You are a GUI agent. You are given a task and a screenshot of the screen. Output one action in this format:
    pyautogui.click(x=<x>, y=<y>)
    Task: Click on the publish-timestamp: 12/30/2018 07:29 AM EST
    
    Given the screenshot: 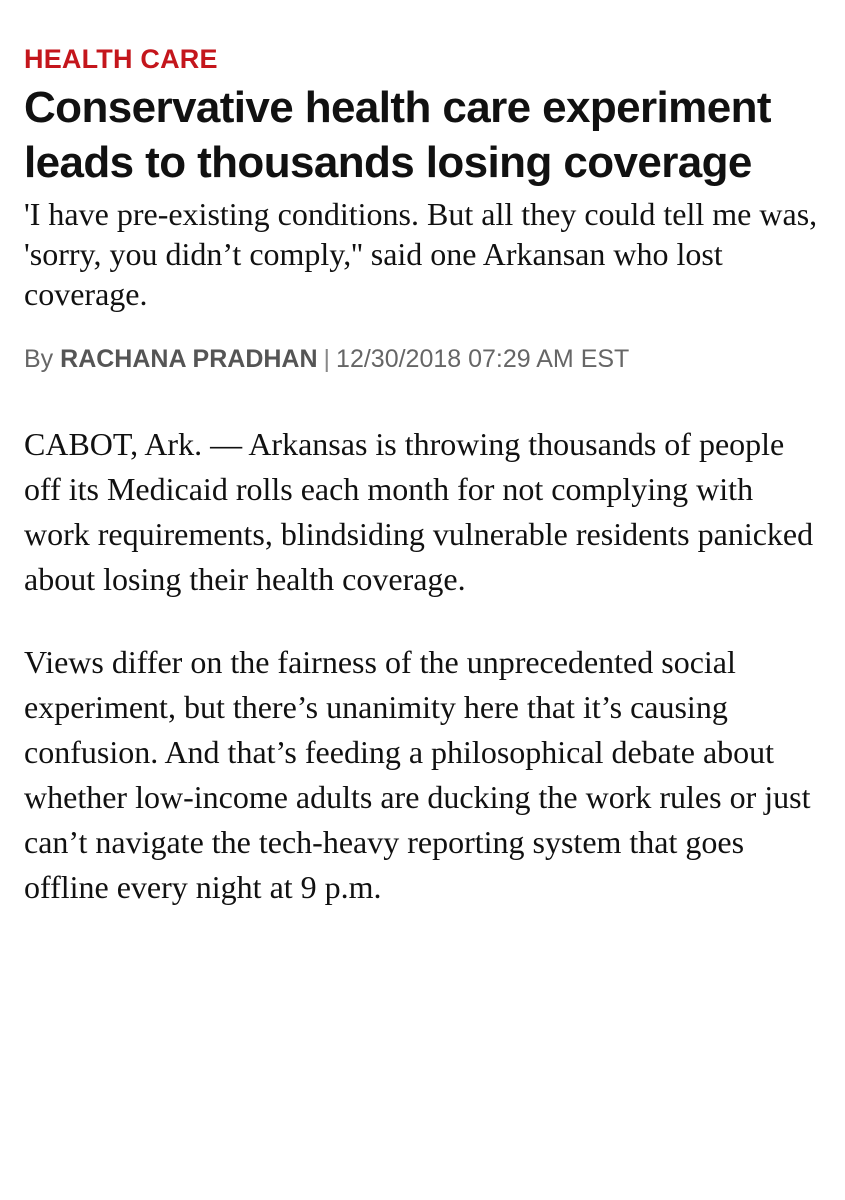 What is the action you would take?
    pyautogui.click(x=483, y=359)
    